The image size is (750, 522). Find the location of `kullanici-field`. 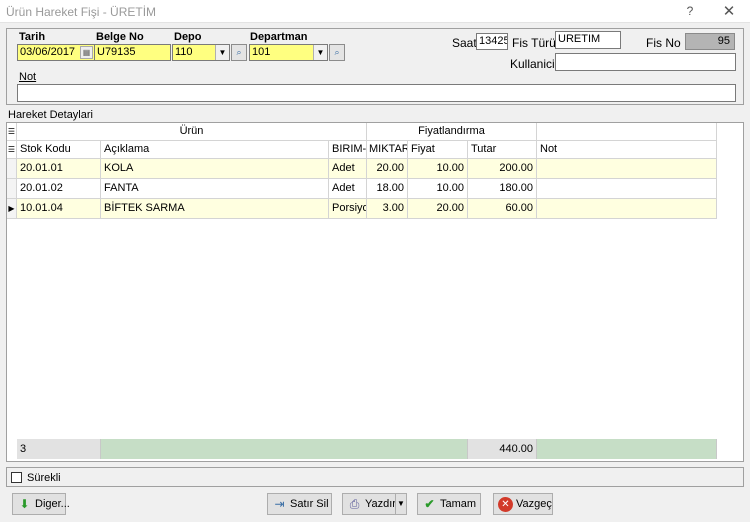

kullanici-field is located at coordinates (645, 62).